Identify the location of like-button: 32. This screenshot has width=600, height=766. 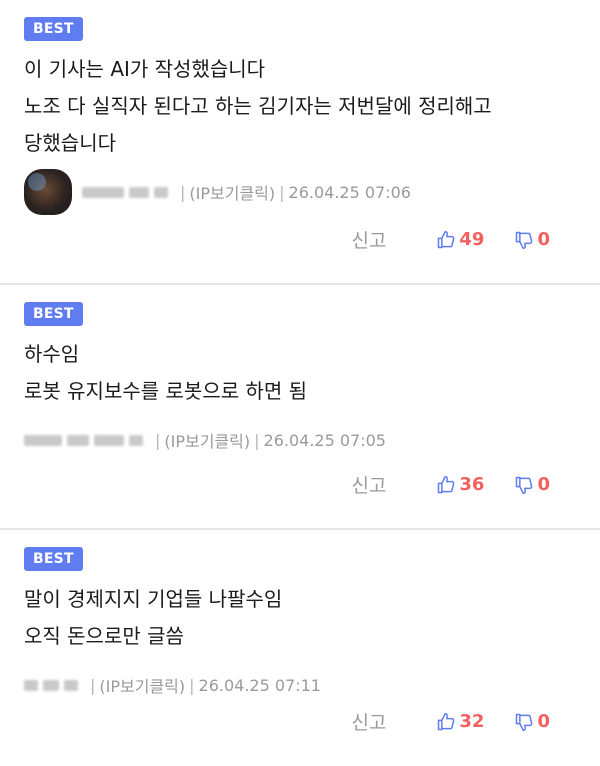
(460, 721).